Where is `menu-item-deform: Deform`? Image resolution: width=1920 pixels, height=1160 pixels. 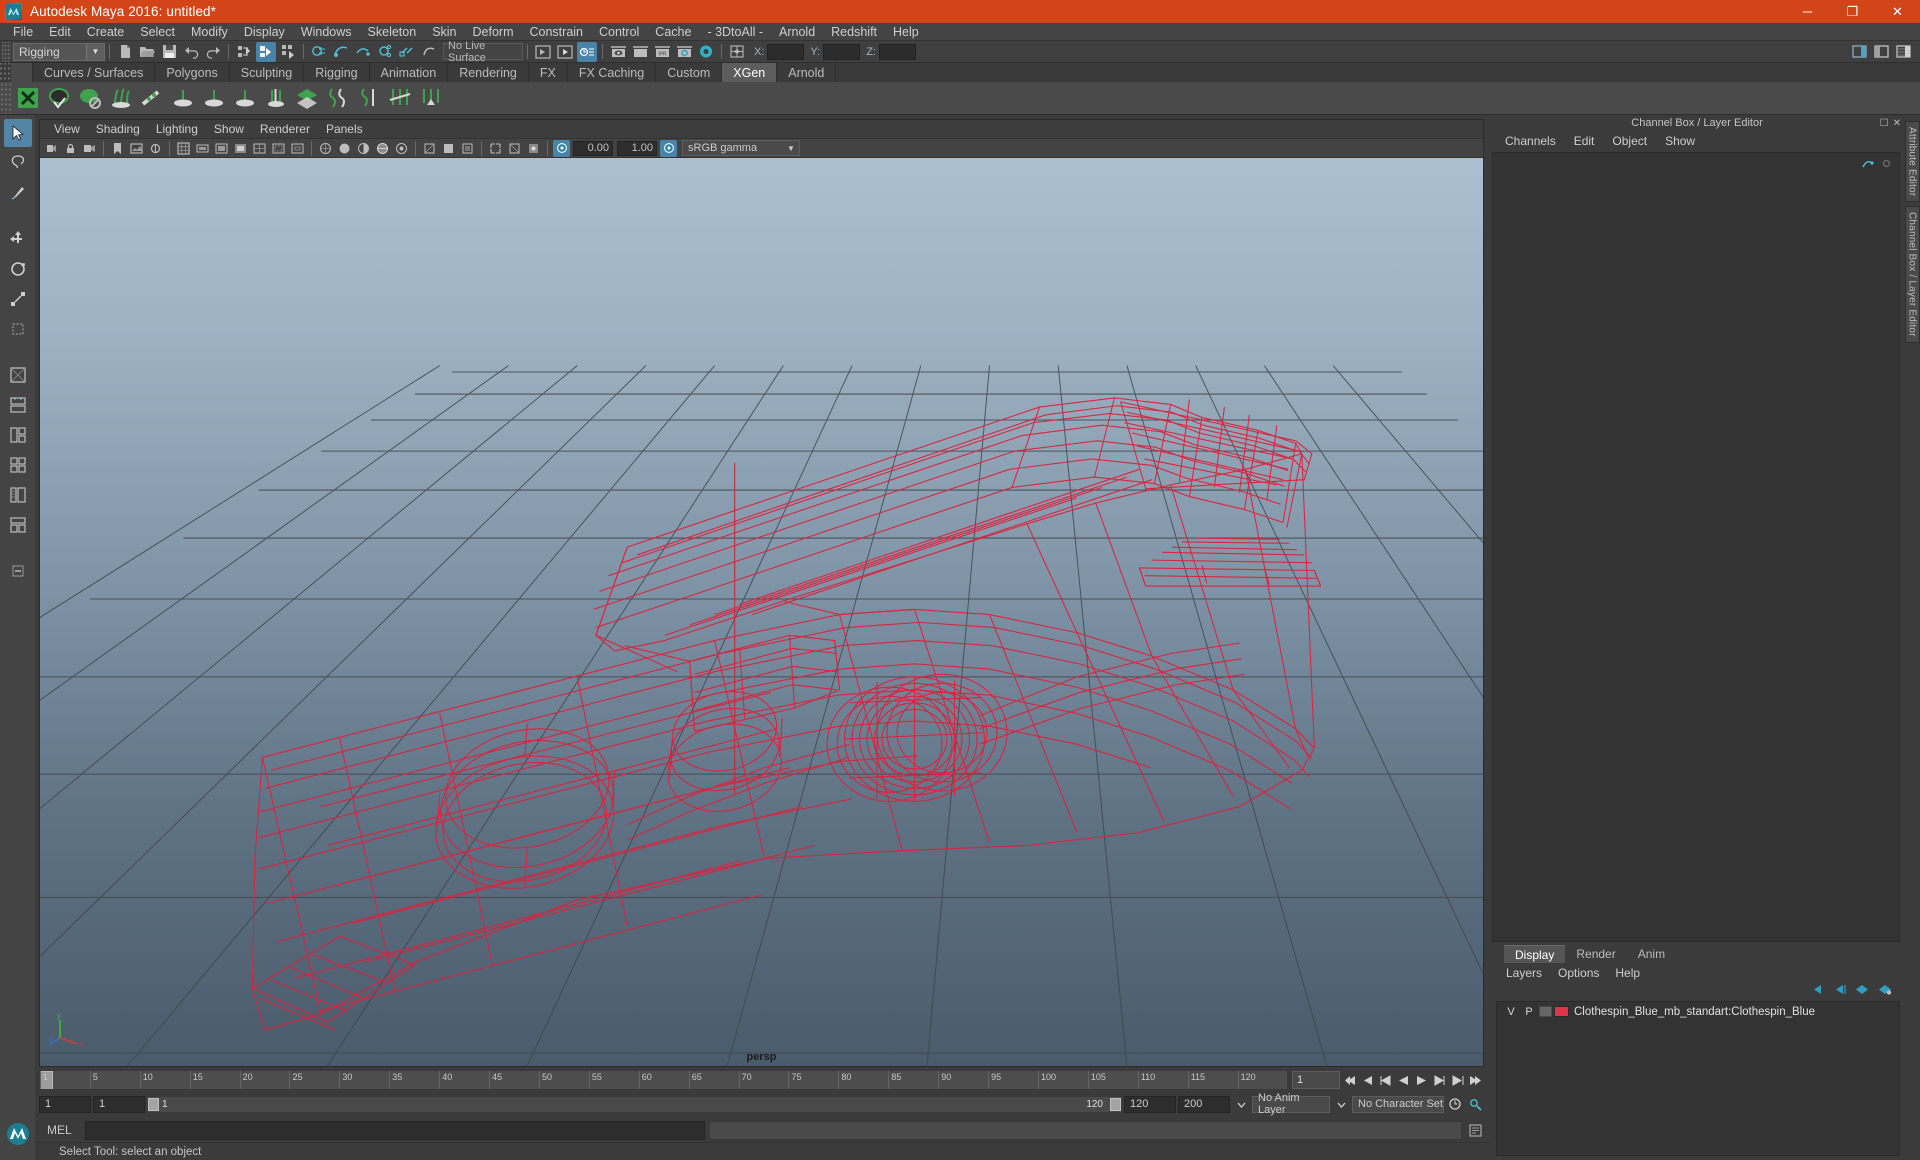
menu-item-deform: Deform is located at coordinates (493, 32).